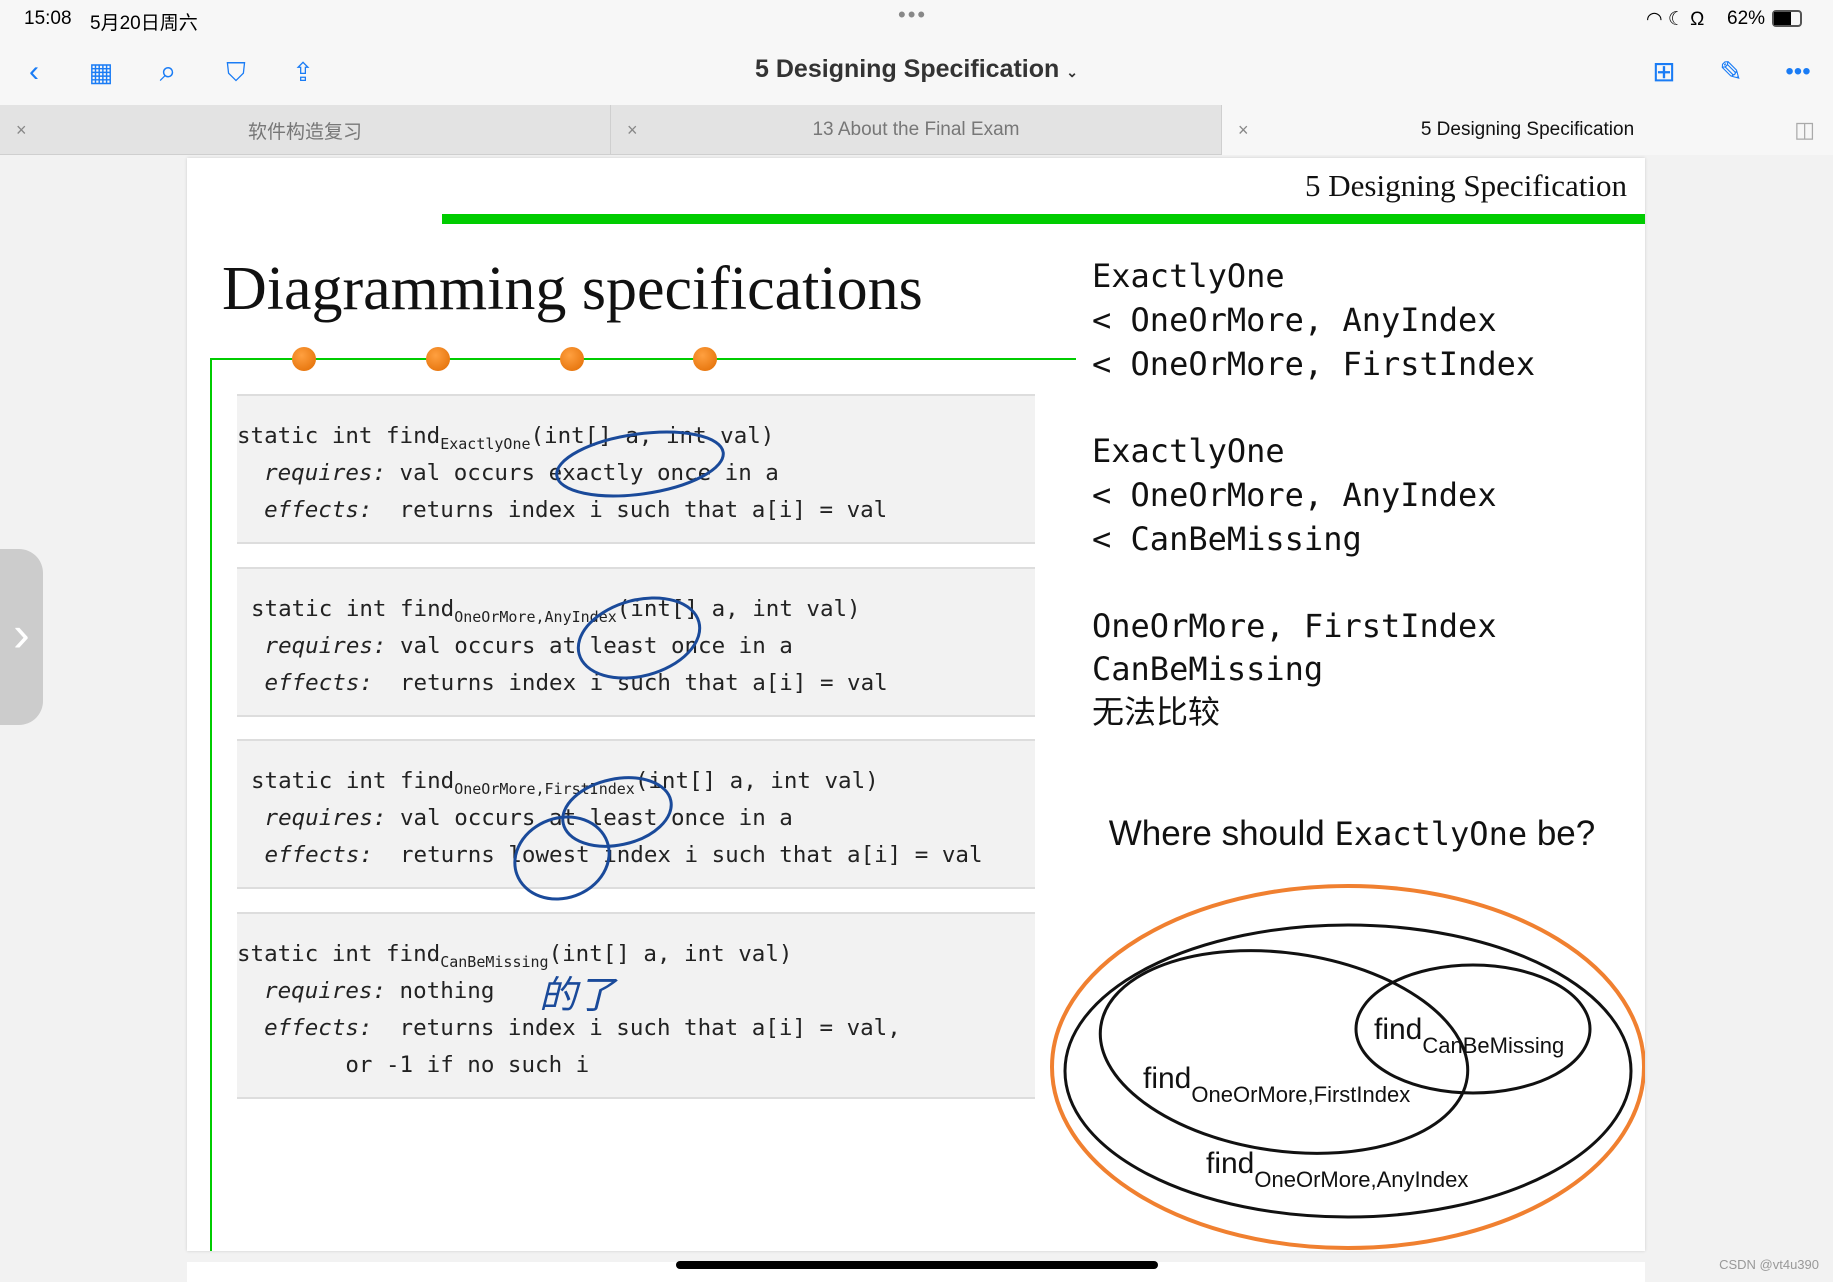 This screenshot has height=1282, width=1833. What do you see at coordinates (1469, 1035) in the screenshot?
I see `venn-label-can-be-missing: findCanBeMissing` at bounding box center [1469, 1035].